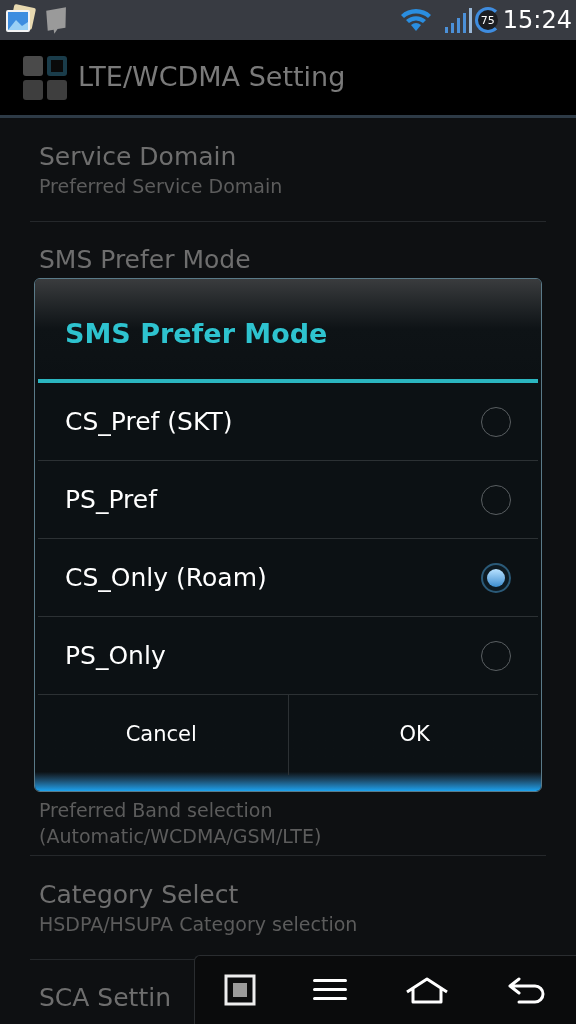 The width and height of the screenshot is (576, 1024). Describe the element at coordinates (149, 421) in the screenshot. I see `option-label: CS_Pref (SKT)` at that location.